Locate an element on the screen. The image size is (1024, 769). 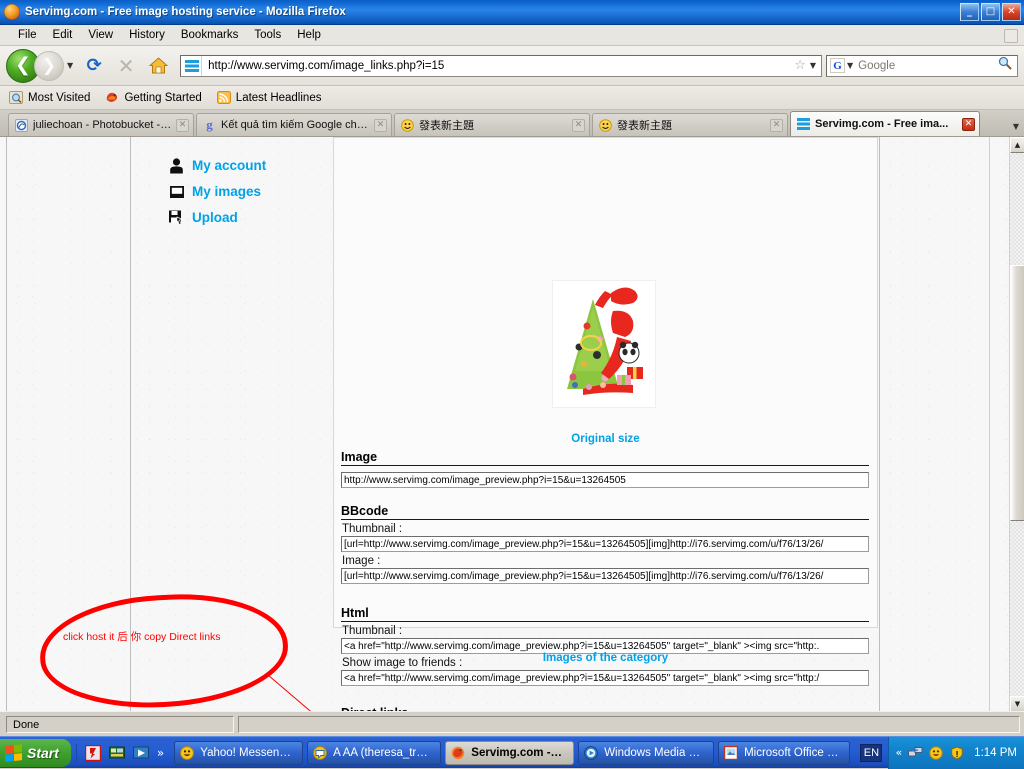
yahoo-icon is located at coordinates (187, 753).